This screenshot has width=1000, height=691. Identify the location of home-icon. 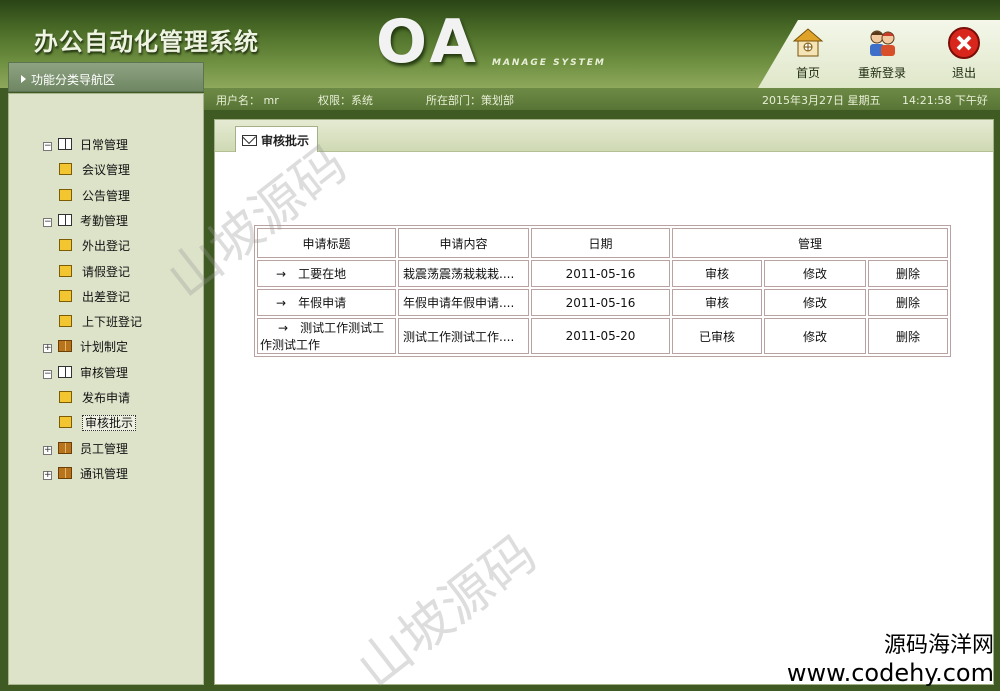
(808, 42).